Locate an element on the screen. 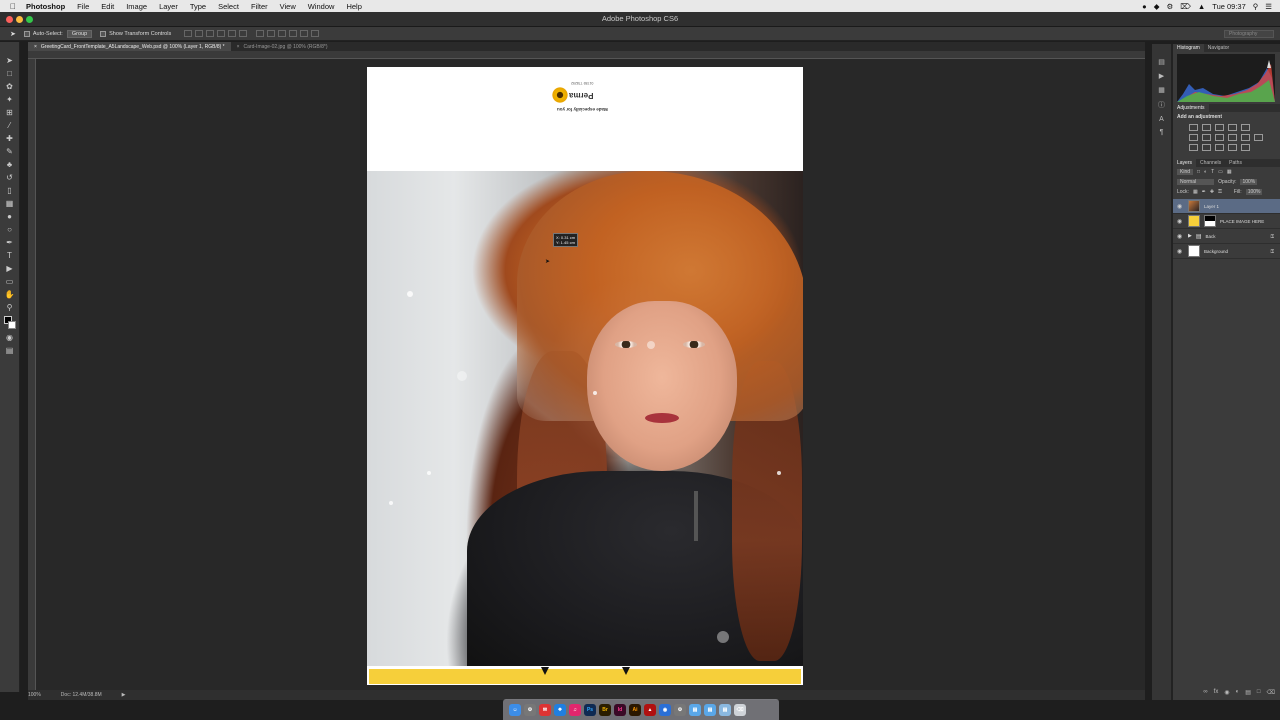 Image resolution: width=1280 pixels, height=720 pixels. distribute-center-button is located at coordinates (304, 33).